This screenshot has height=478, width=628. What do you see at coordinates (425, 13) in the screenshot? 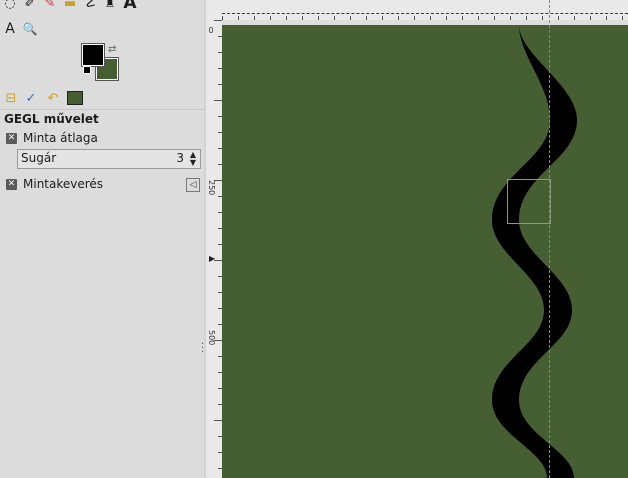
I see `horizontal-guide` at bounding box center [425, 13].